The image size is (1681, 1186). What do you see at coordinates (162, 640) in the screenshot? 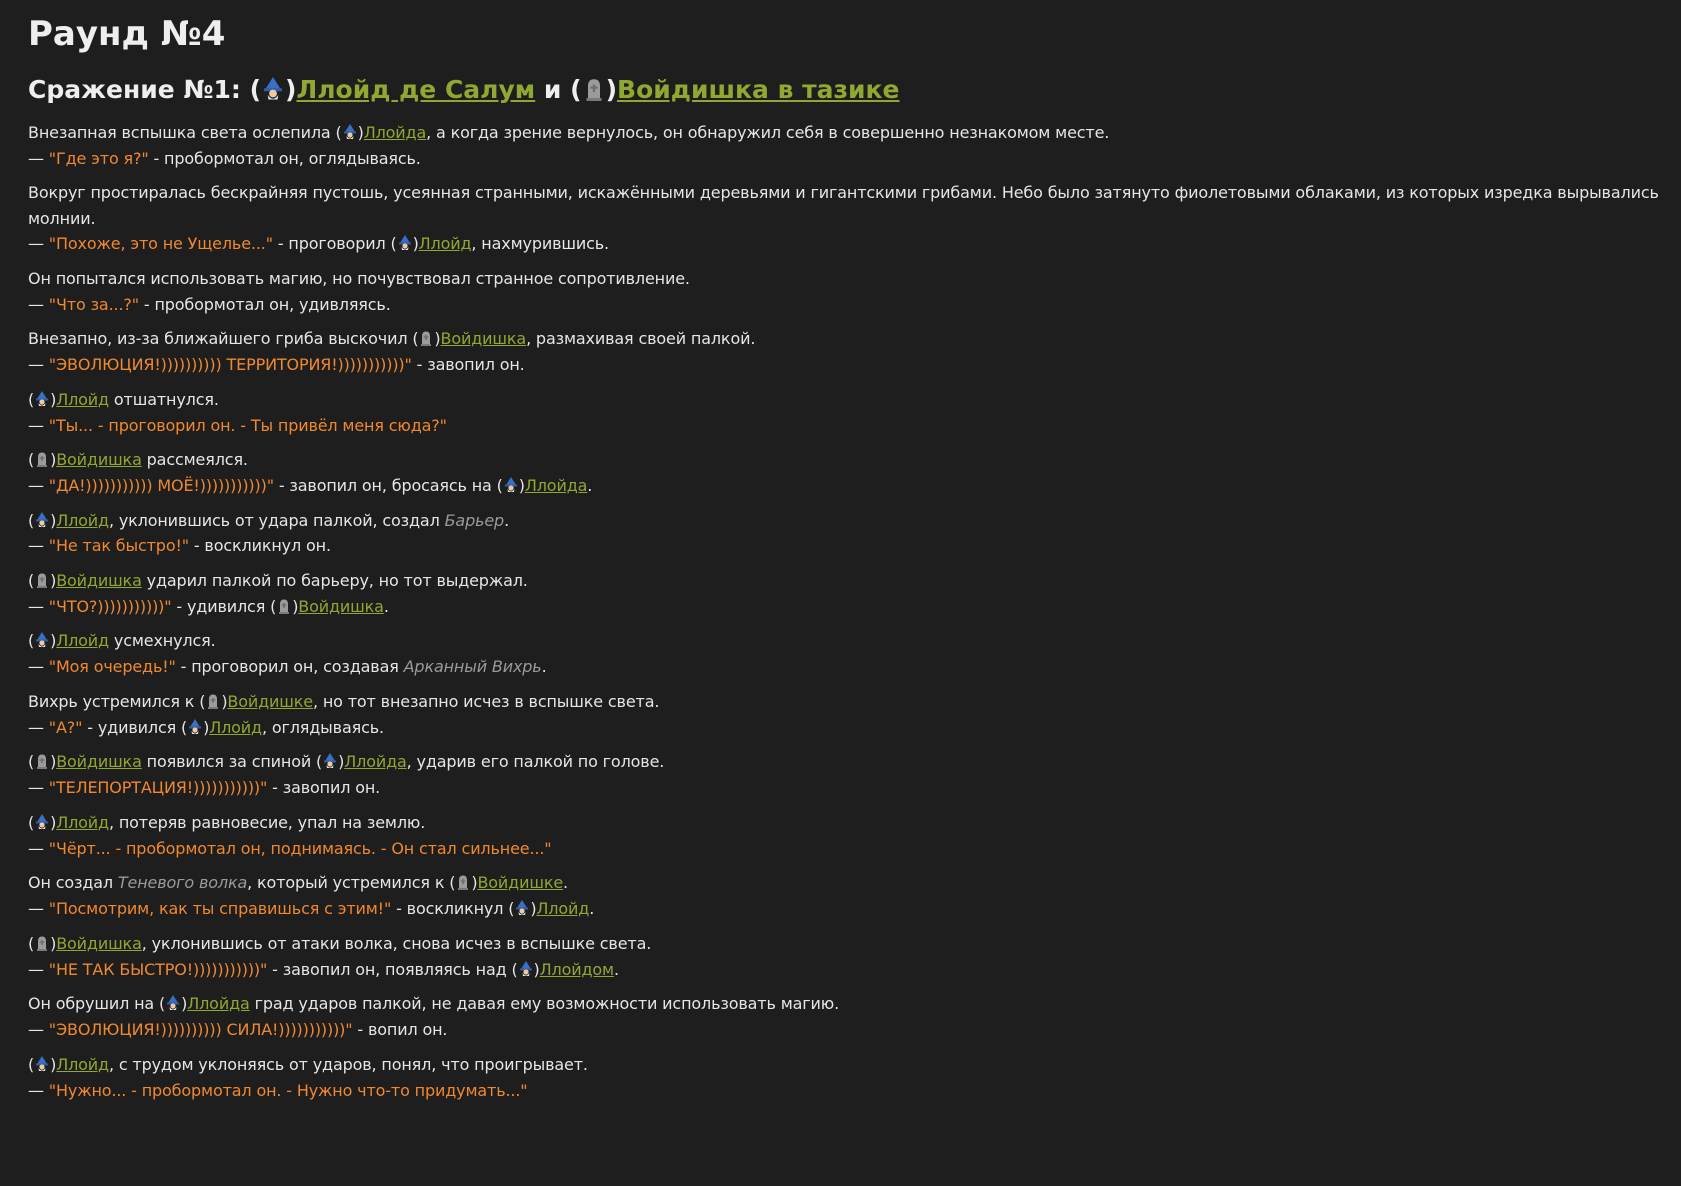
I see `narration-text: усмехнулся.` at bounding box center [162, 640].